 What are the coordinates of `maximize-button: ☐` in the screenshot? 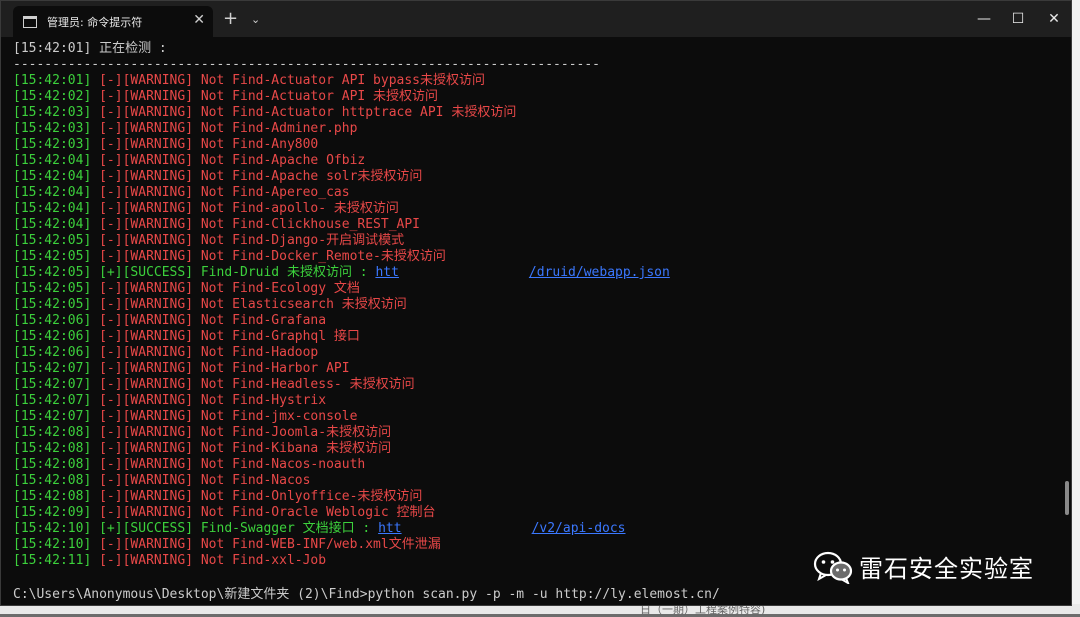 It's located at (1018, 19).